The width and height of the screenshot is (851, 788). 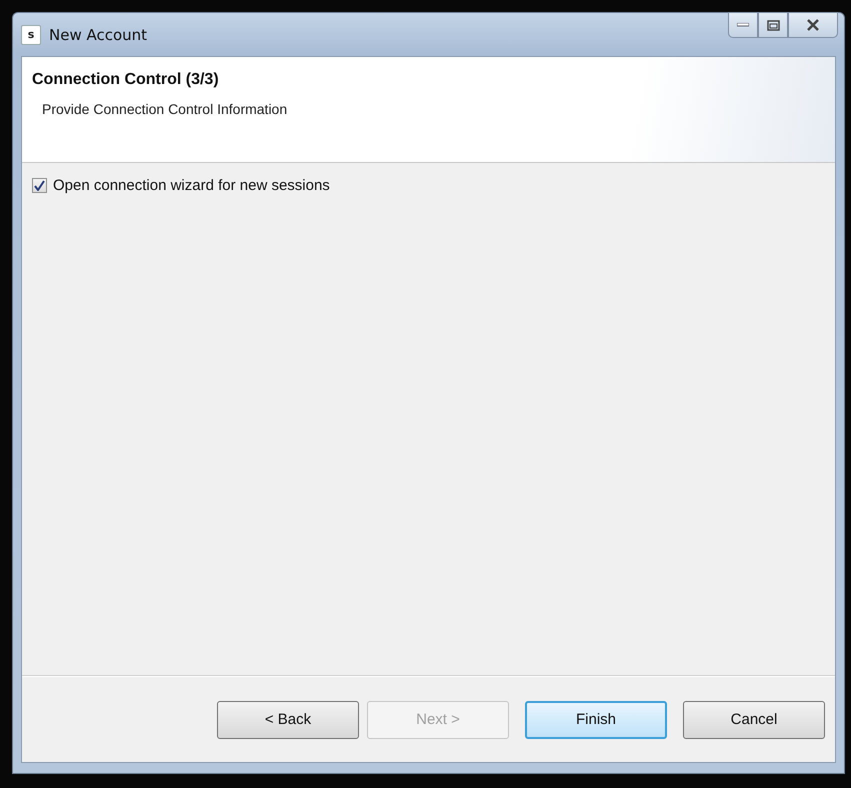 What do you see at coordinates (98, 35) in the screenshot?
I see `window-title: New Account` at bounding box center [98, 35].